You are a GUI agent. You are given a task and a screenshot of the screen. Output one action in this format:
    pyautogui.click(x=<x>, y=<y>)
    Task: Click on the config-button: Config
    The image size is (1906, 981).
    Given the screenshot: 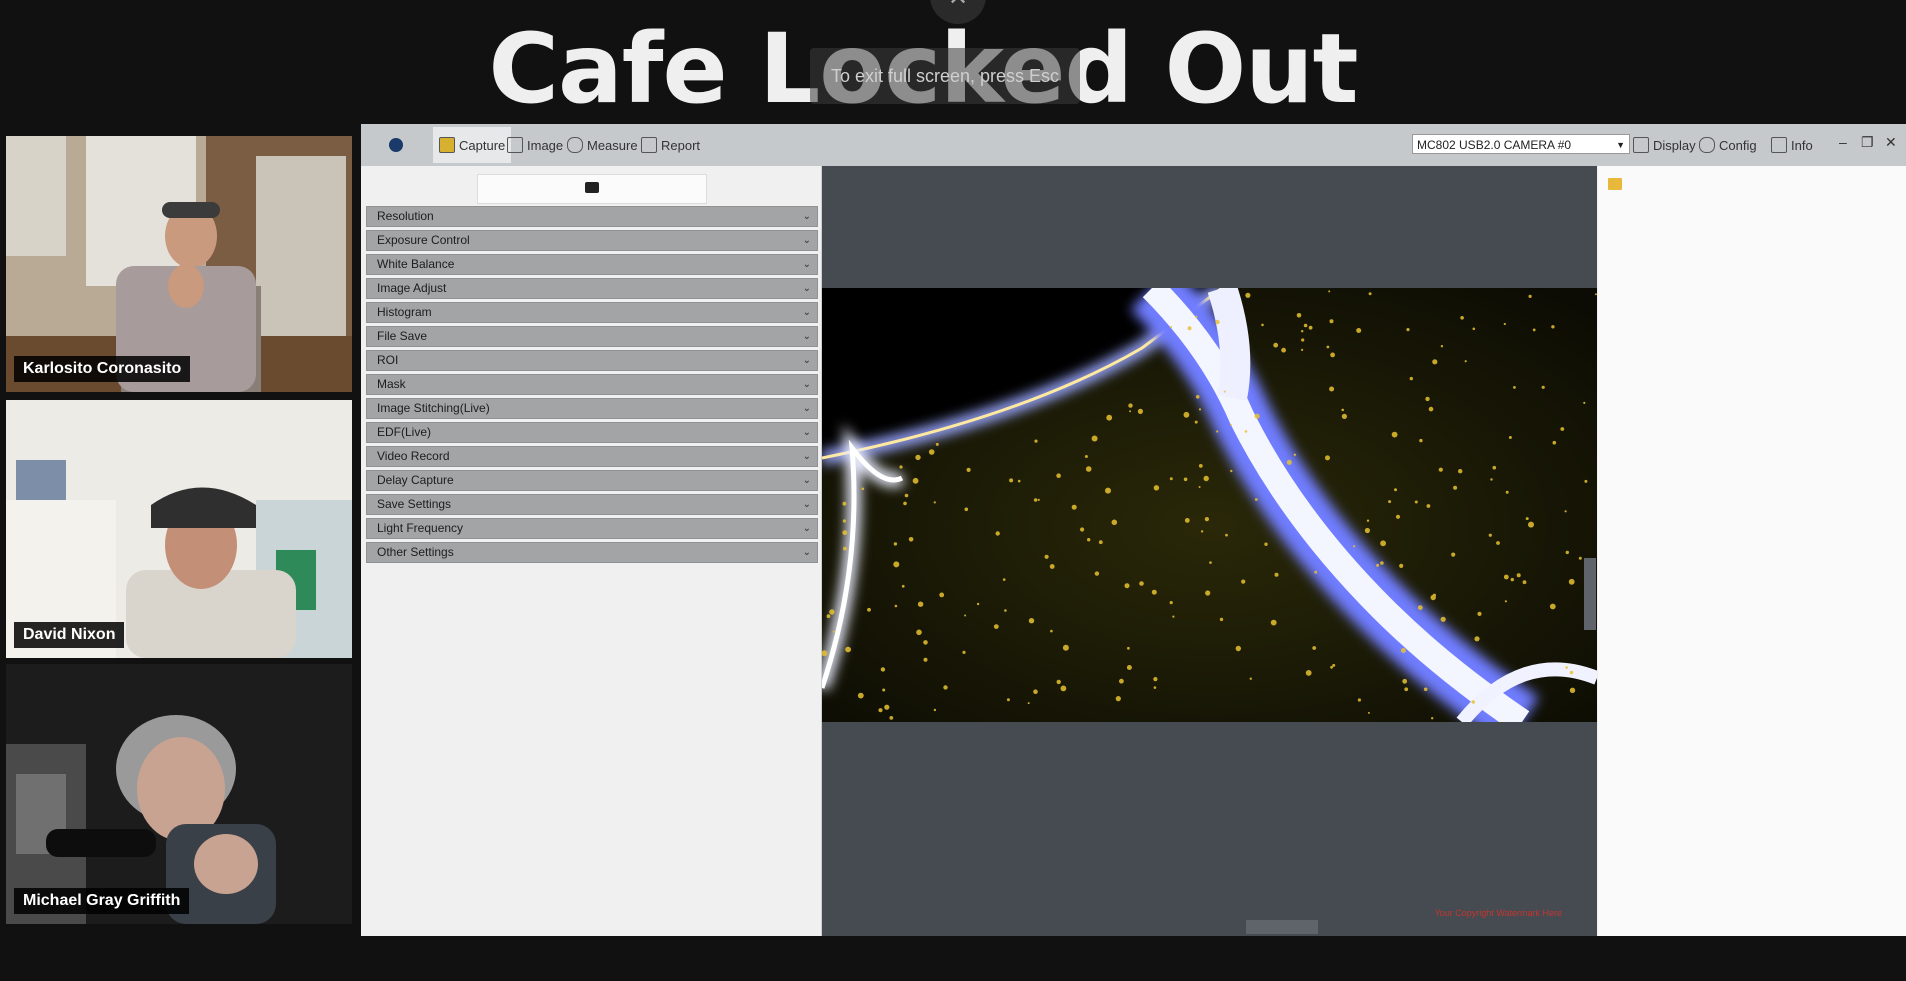 What is the action you would take?
    pyautogui.click(x=1728, y=145)
    